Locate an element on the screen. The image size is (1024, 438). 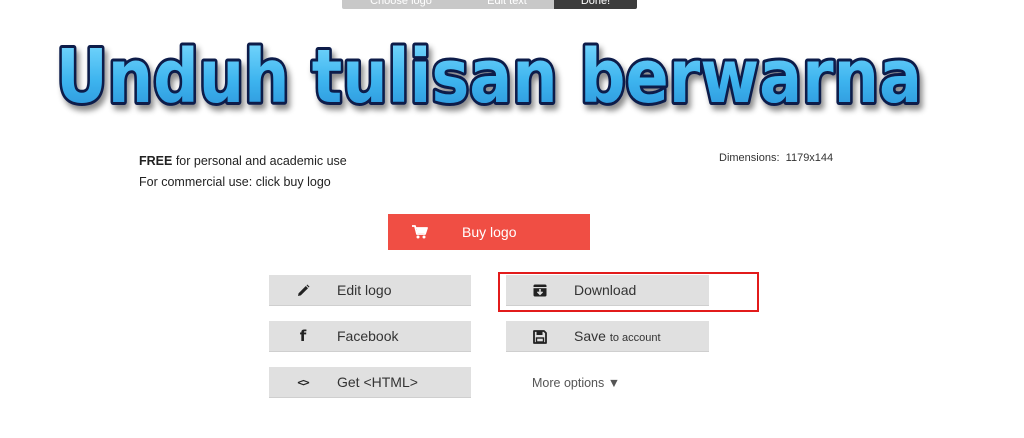
save-suffix: to account is located at coordinates (635, 338).